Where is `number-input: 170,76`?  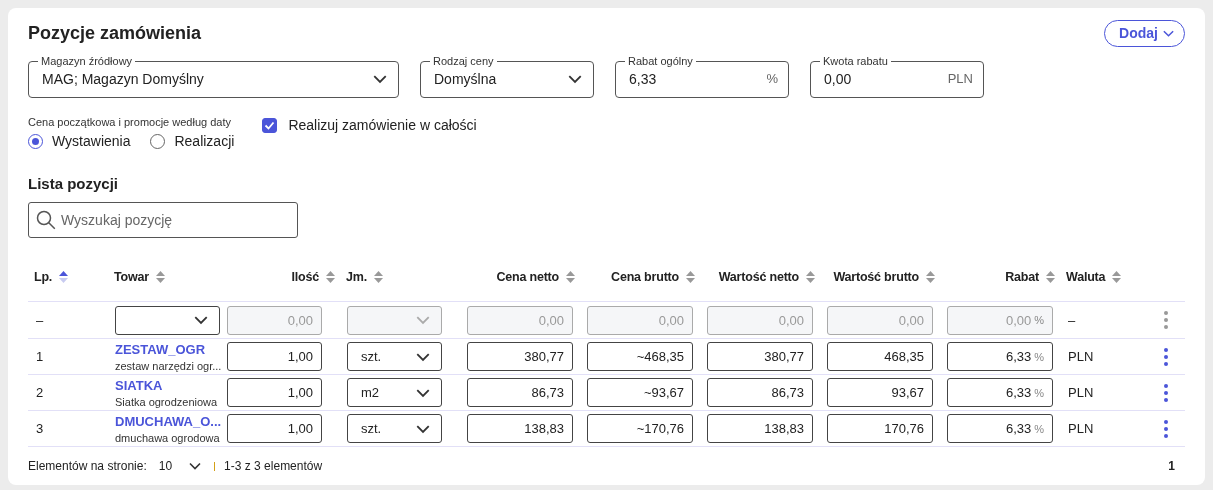
number-input: 170,76 is located at coordinates (880, 428).